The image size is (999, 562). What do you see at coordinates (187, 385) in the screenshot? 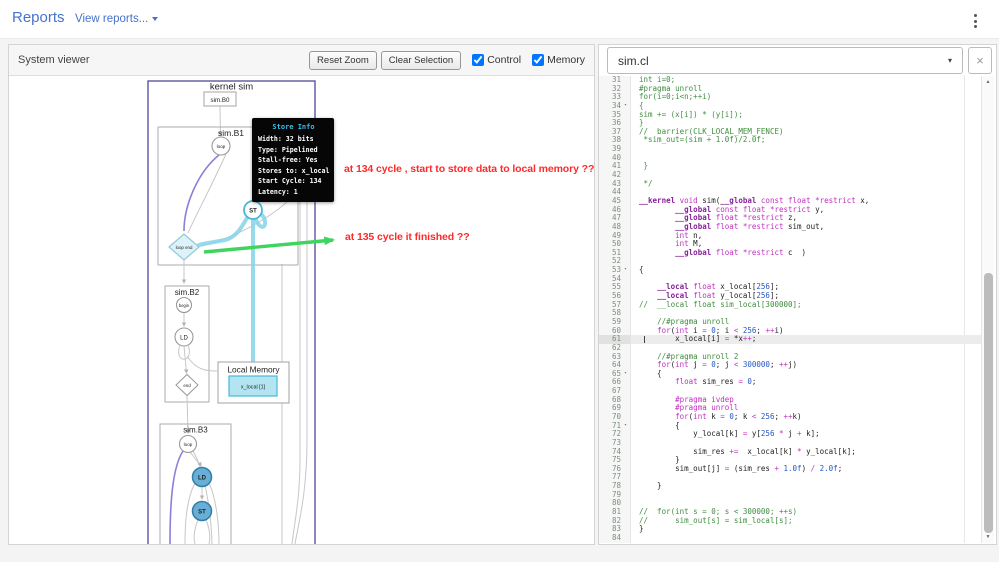
I see `end-label: end` at bounding box center [187, 385].